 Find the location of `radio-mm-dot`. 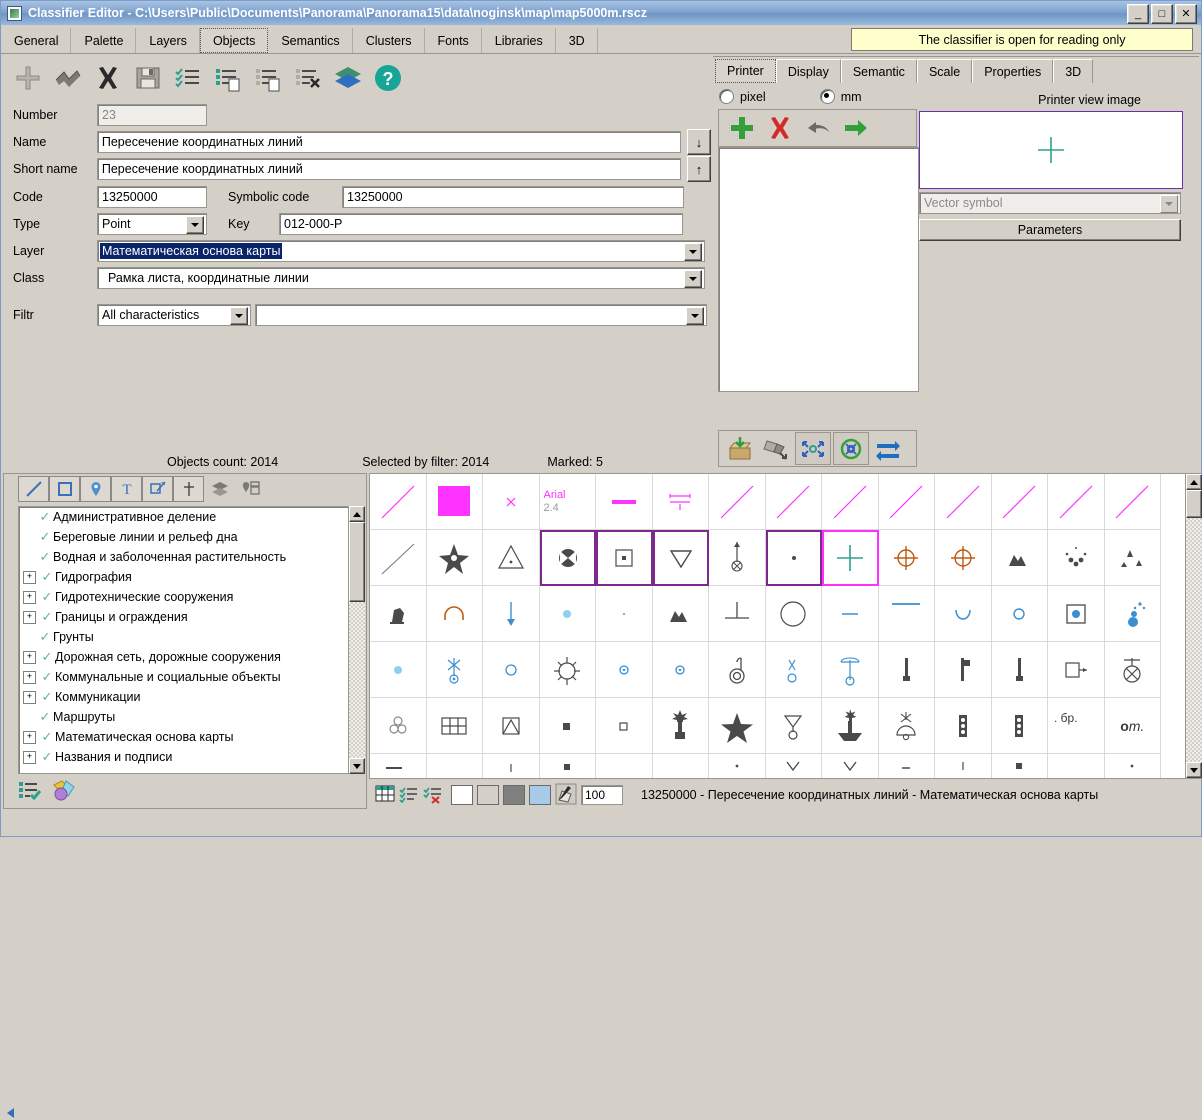

radio-mm-dot is located at coordinates (827, 96).